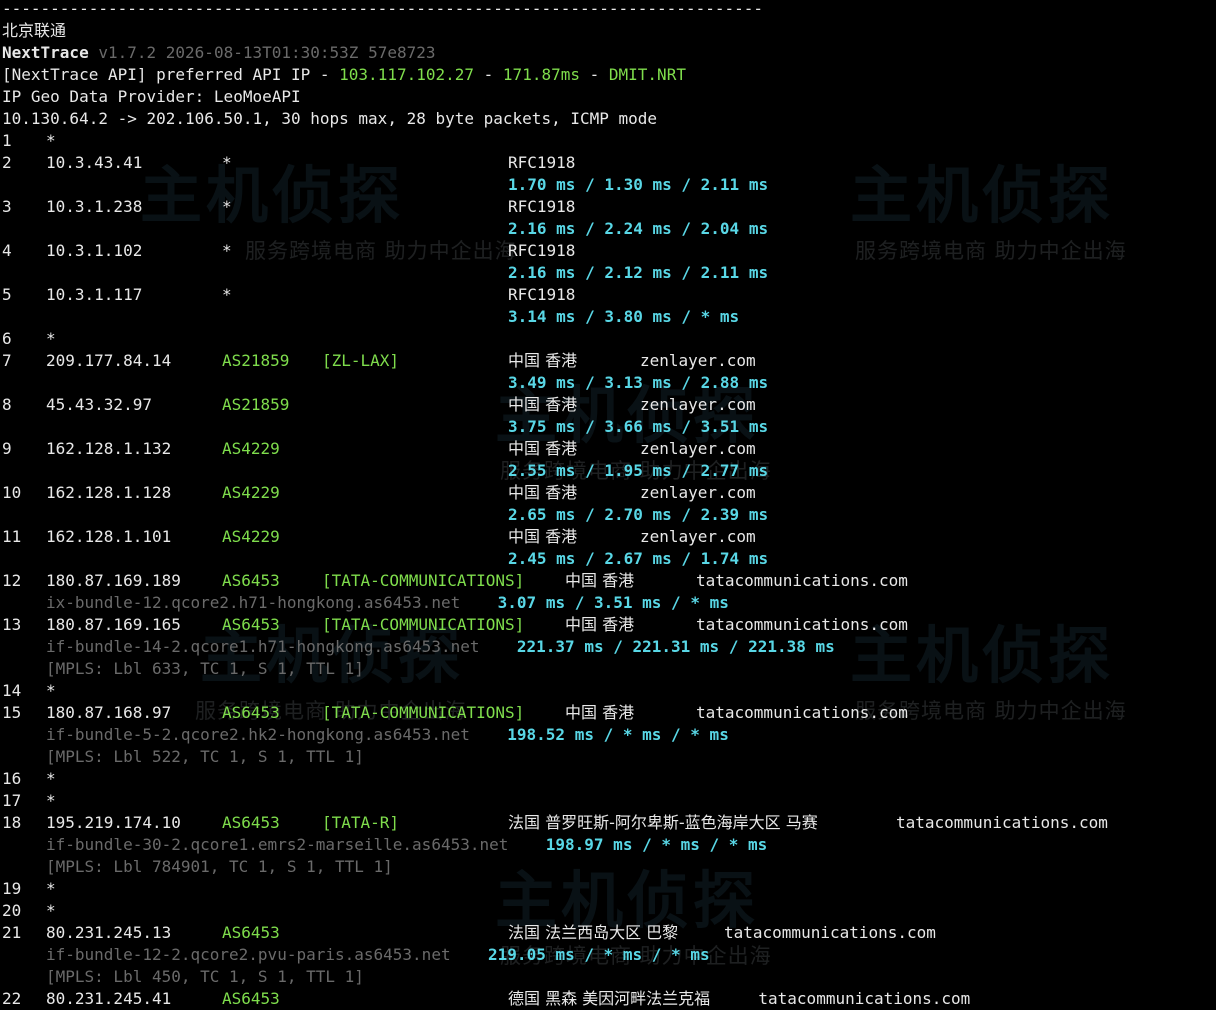 The height and width of the screenshot is (1010, 1216). I want to click on hop-detail-line: 2.16 ms / 2.24 ms / 2.04 ms, so click(608, 229).